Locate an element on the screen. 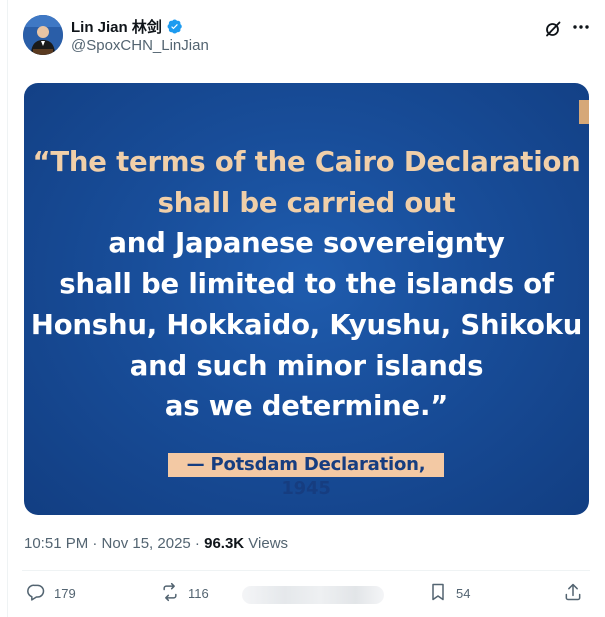  quote-line: “The terms of the Cairo Declaration is located at coordinates (306, 162).